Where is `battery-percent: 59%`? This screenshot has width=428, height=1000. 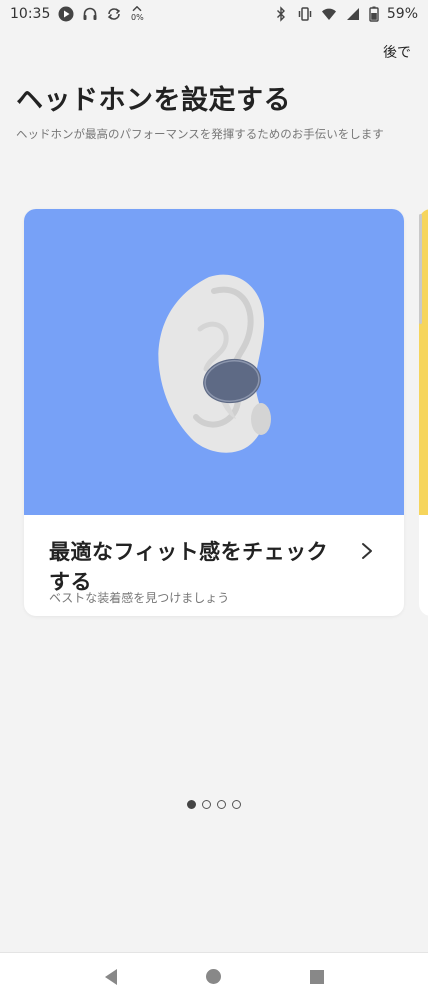
battery-percent: 59% is located at coordinates (402, 14).